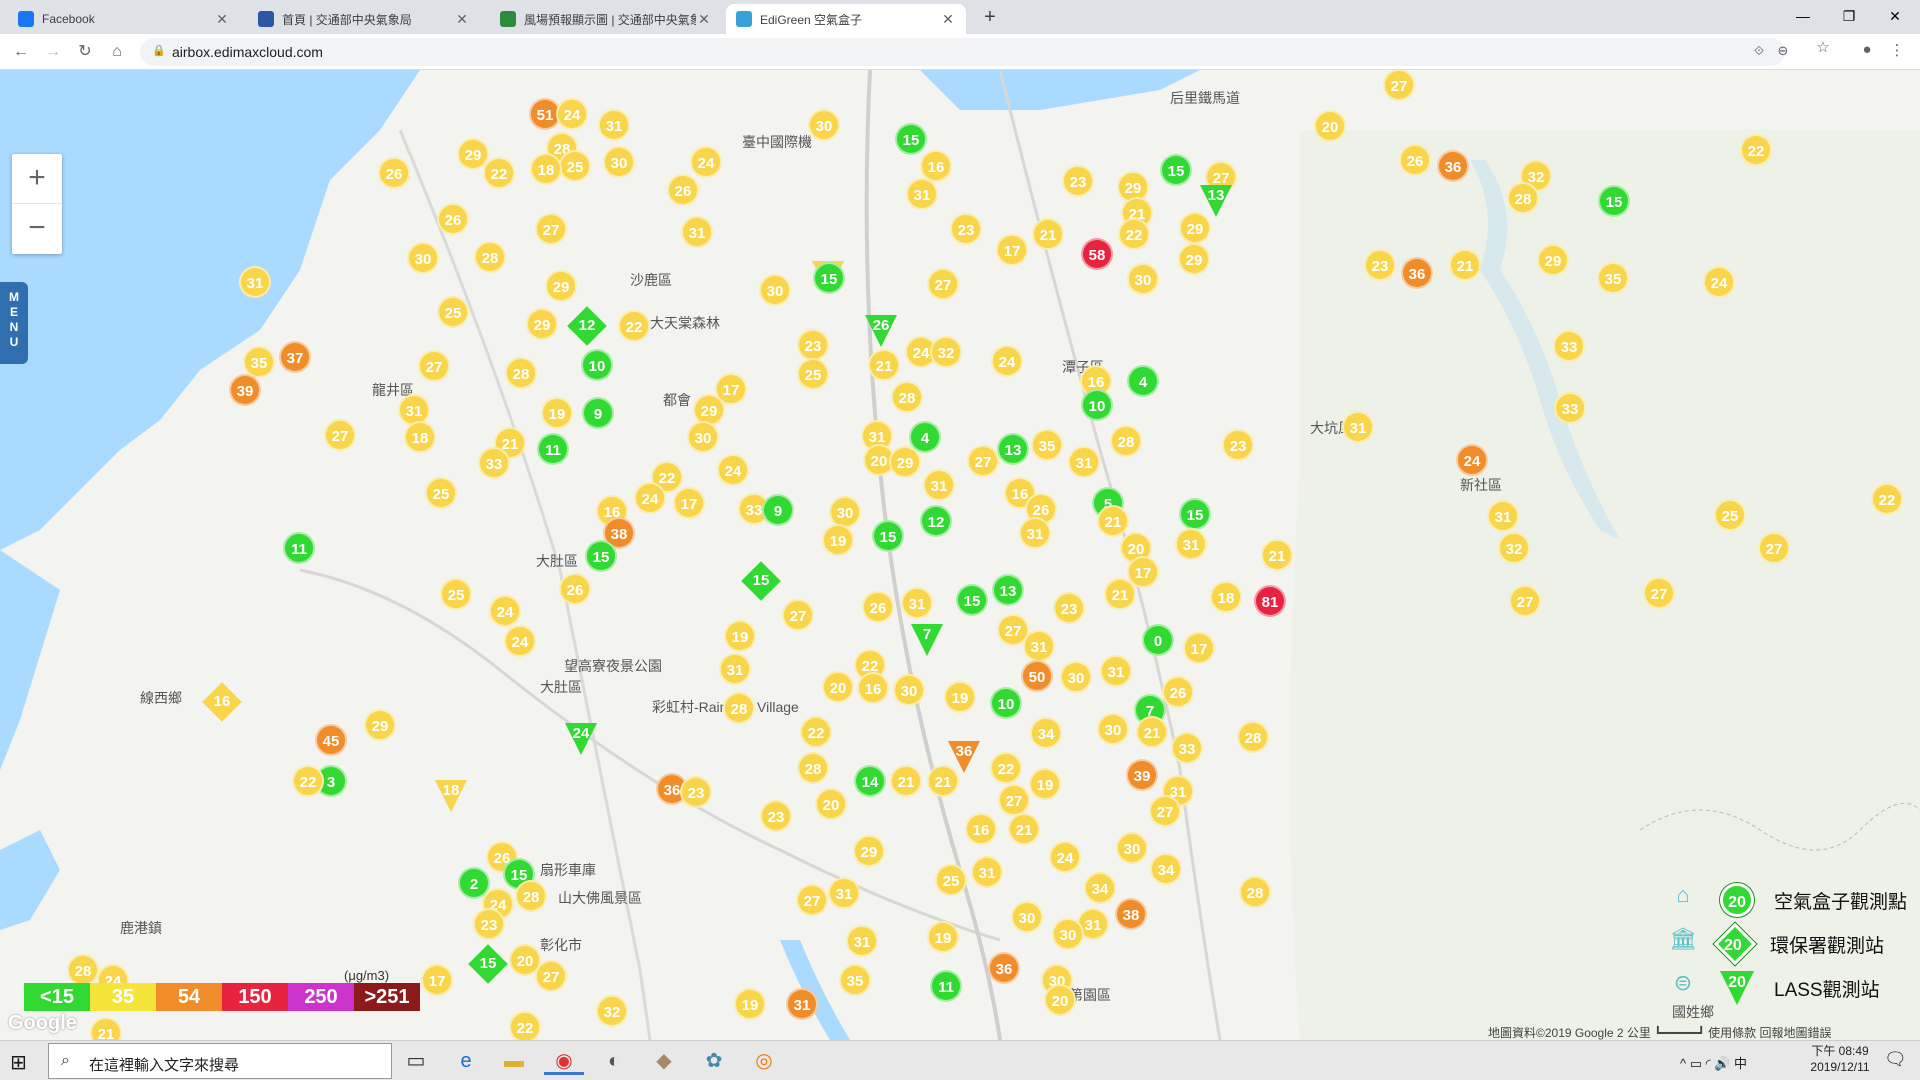  What do you see at coordinates (247, 52) in the screenshot?
I see `url-text: airbox.edimaxcloud.com` at bounding box center [247, 52].